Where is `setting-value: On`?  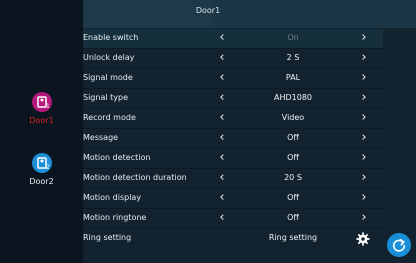
setting-value: On is located at coordinates (293, 37).